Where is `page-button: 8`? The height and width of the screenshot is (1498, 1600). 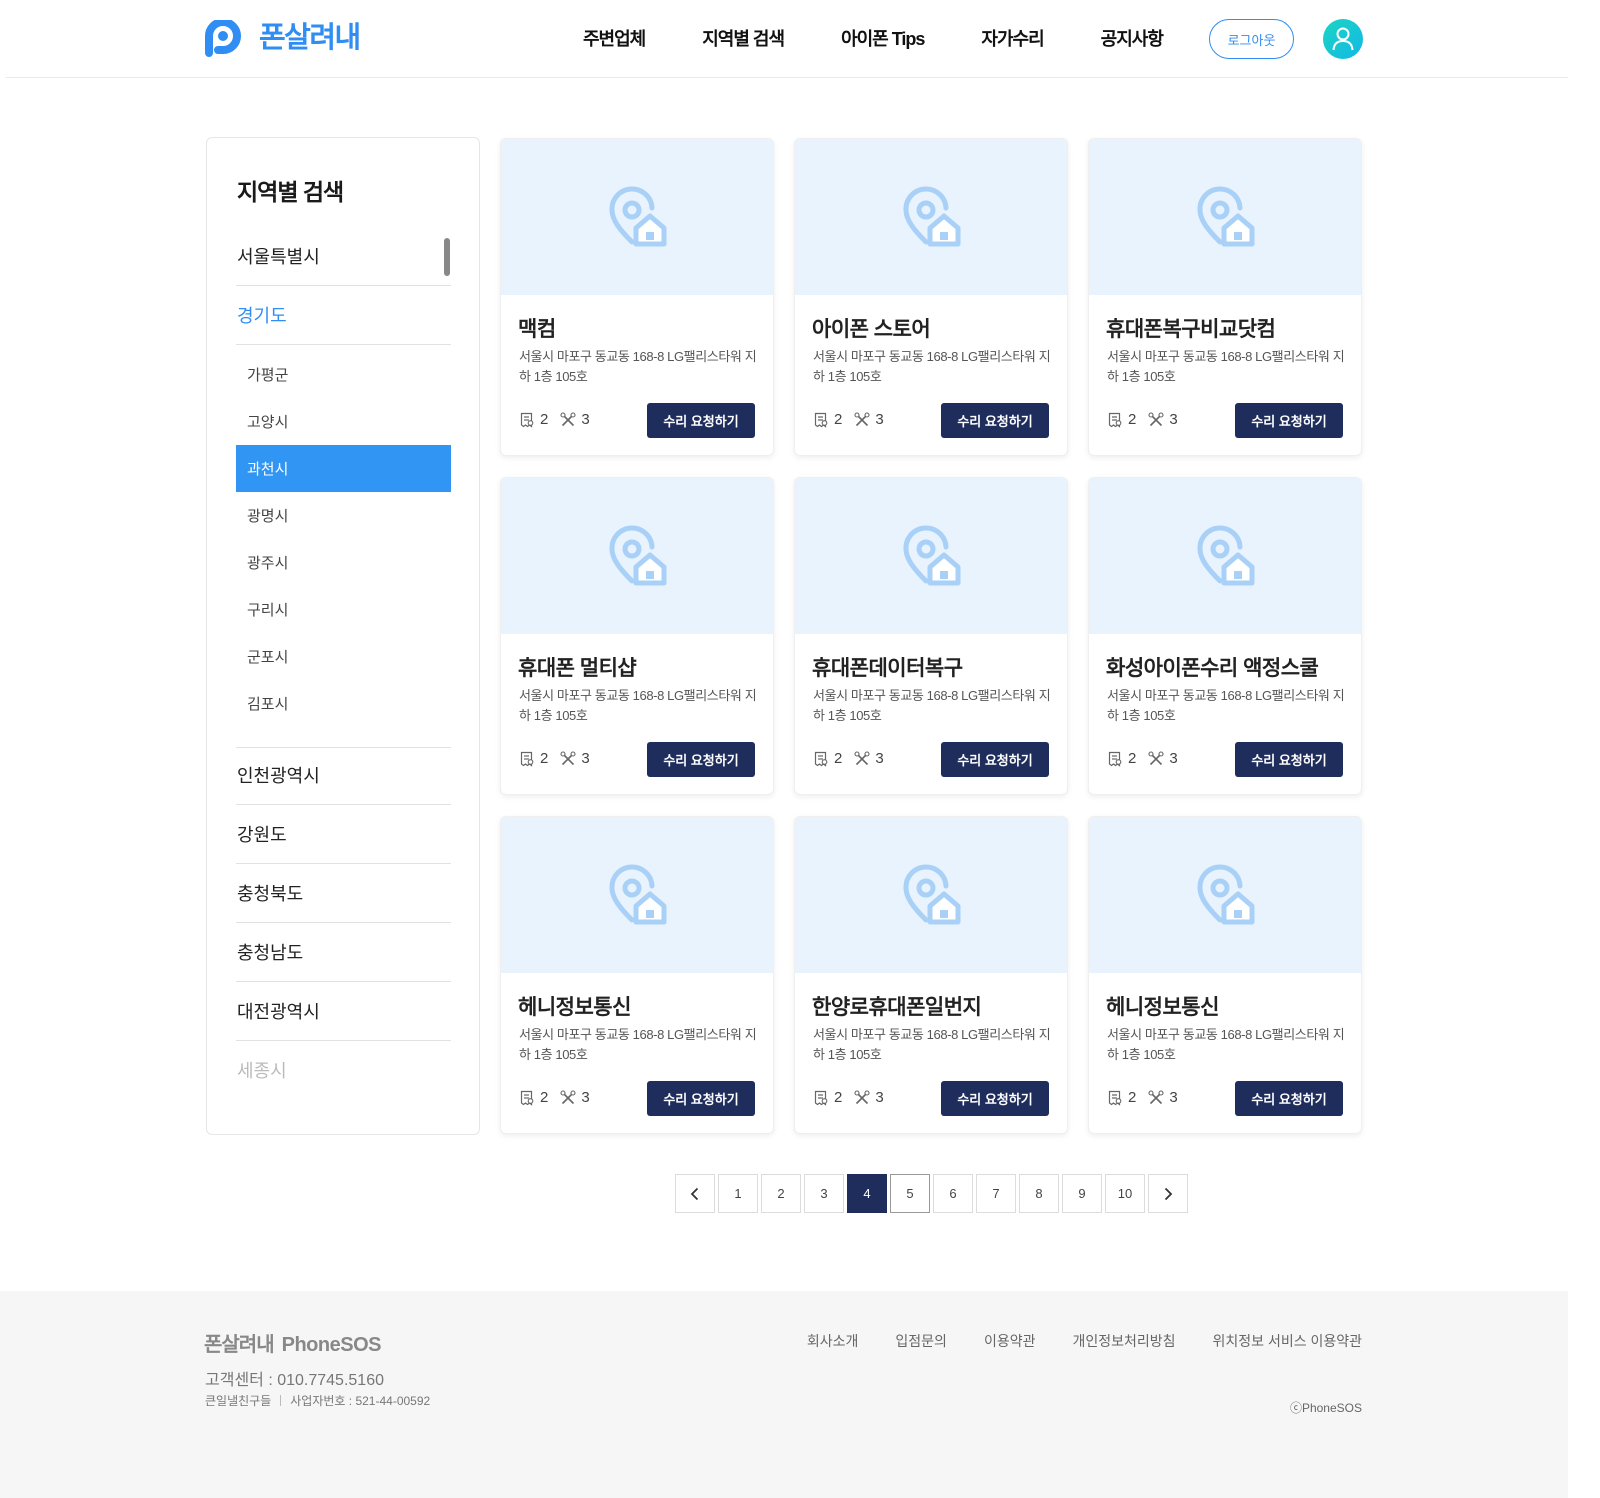 page-button: 8 is located at coordinates (1039, 1193).